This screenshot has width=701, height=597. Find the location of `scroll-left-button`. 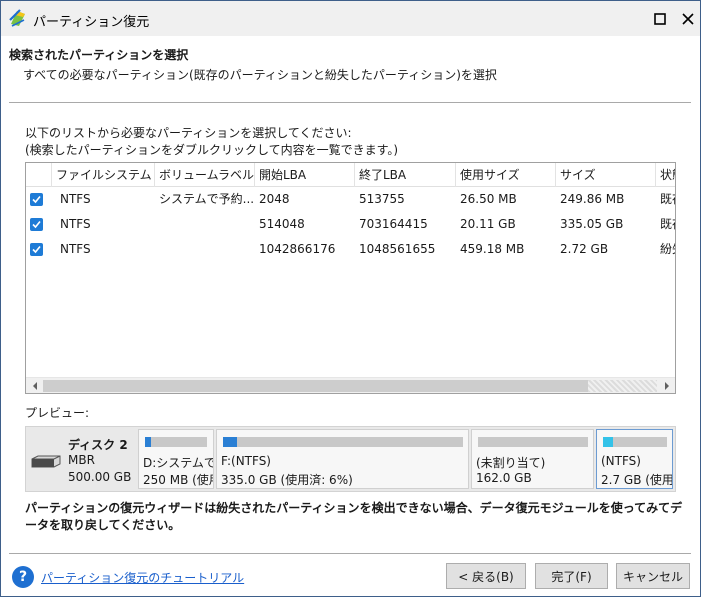

scroll-left-button is located at coordinates (34, 385).